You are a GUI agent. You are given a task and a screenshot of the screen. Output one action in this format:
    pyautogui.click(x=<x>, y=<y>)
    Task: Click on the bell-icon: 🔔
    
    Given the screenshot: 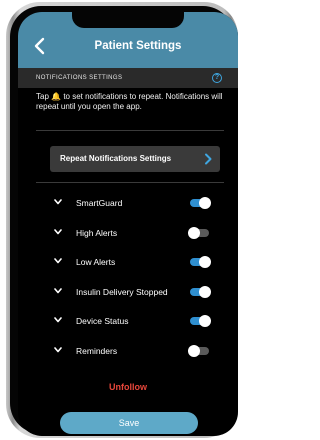 What is the action you would take?
    pyautogui.click(x=56, y=96)
    